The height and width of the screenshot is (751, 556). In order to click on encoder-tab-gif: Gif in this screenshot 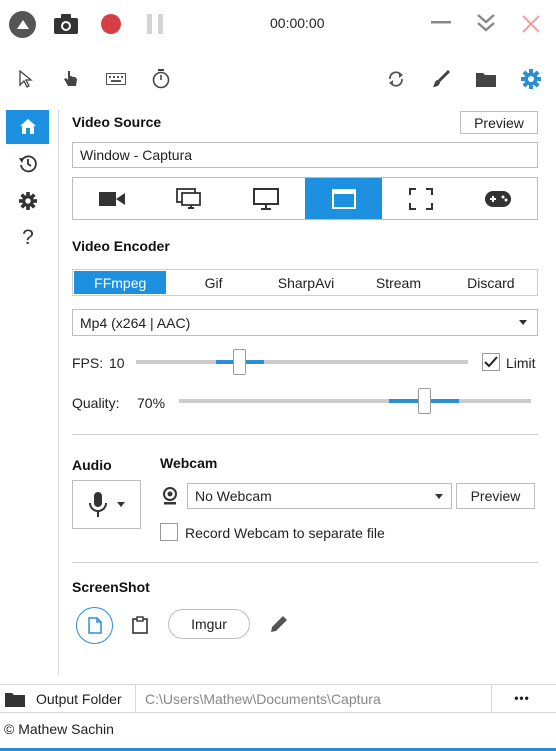, I will do `click(213, 282)`.